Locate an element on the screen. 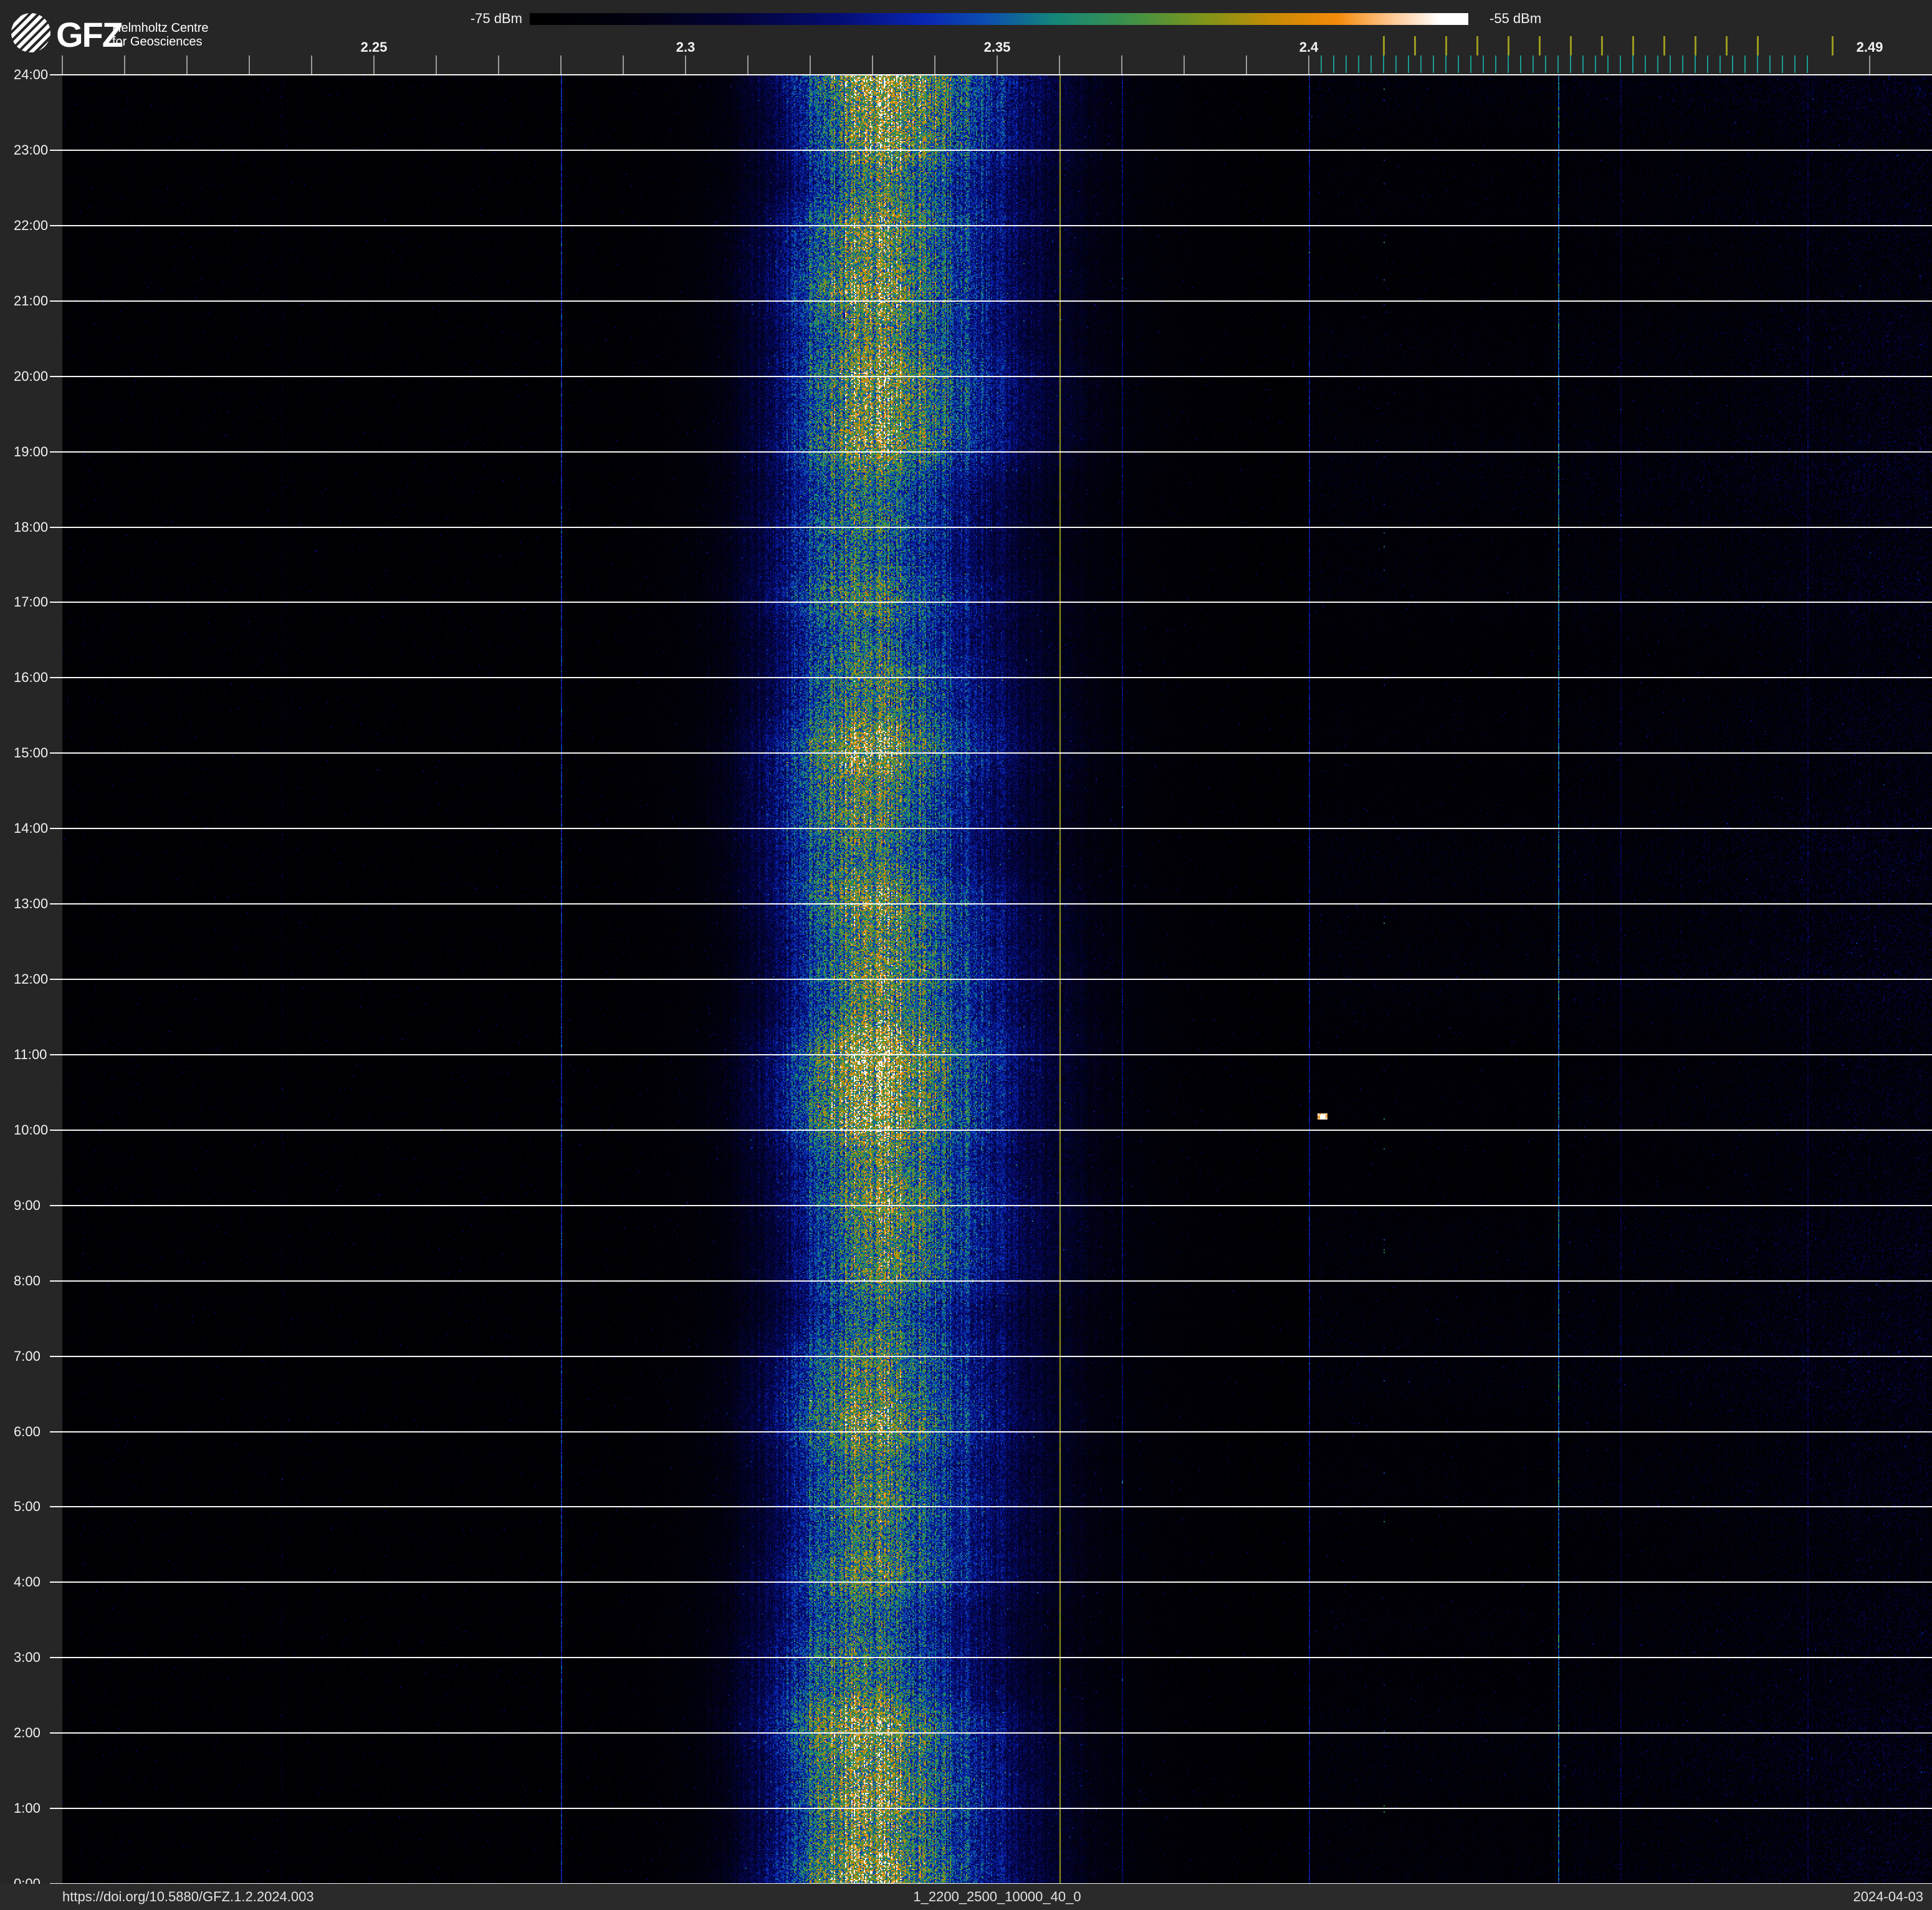 This screenshot has width=1932, height=1910. gfz-tagline: Helmholtz Centre for Geosciences is located at coordinates (160, 35).